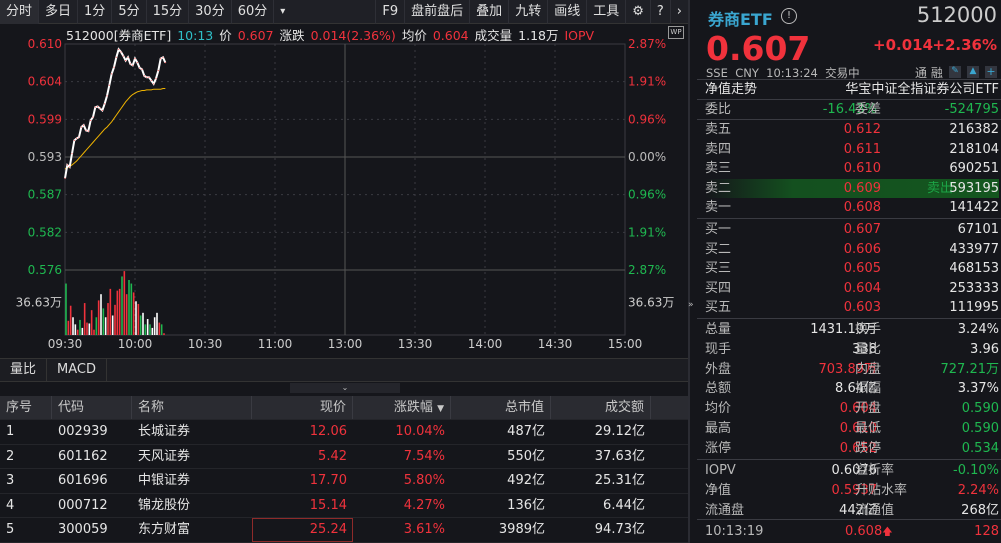  Describe the element at coordinates (852, 230) in the screenshot. I see `buy-level-1: 买一 0.607 67101` at that location.